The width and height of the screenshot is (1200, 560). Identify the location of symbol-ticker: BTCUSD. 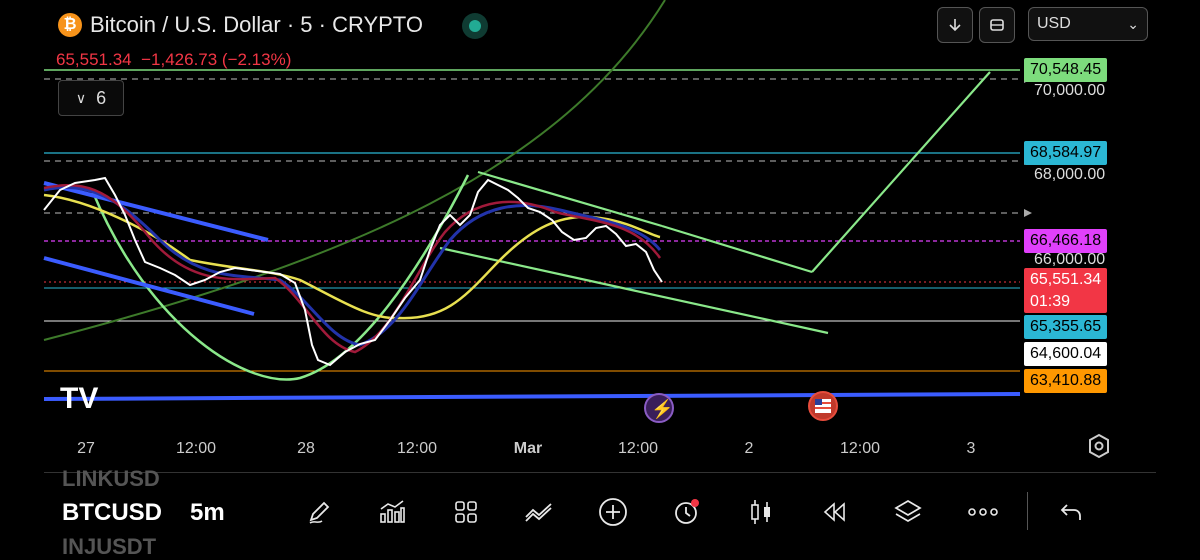
(112, 513).